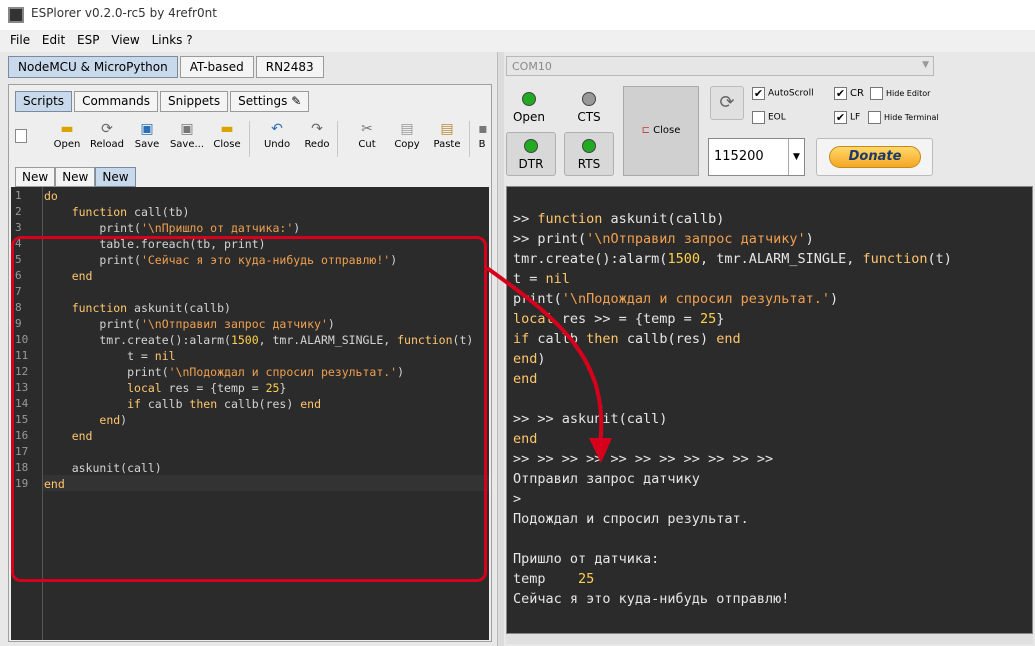 Image resolution: width=1035 pixels, height=646 pixels. Describe the element at coordinates (541, 279) in the screenshot. I see `terminal-line: t = nil` at that location.